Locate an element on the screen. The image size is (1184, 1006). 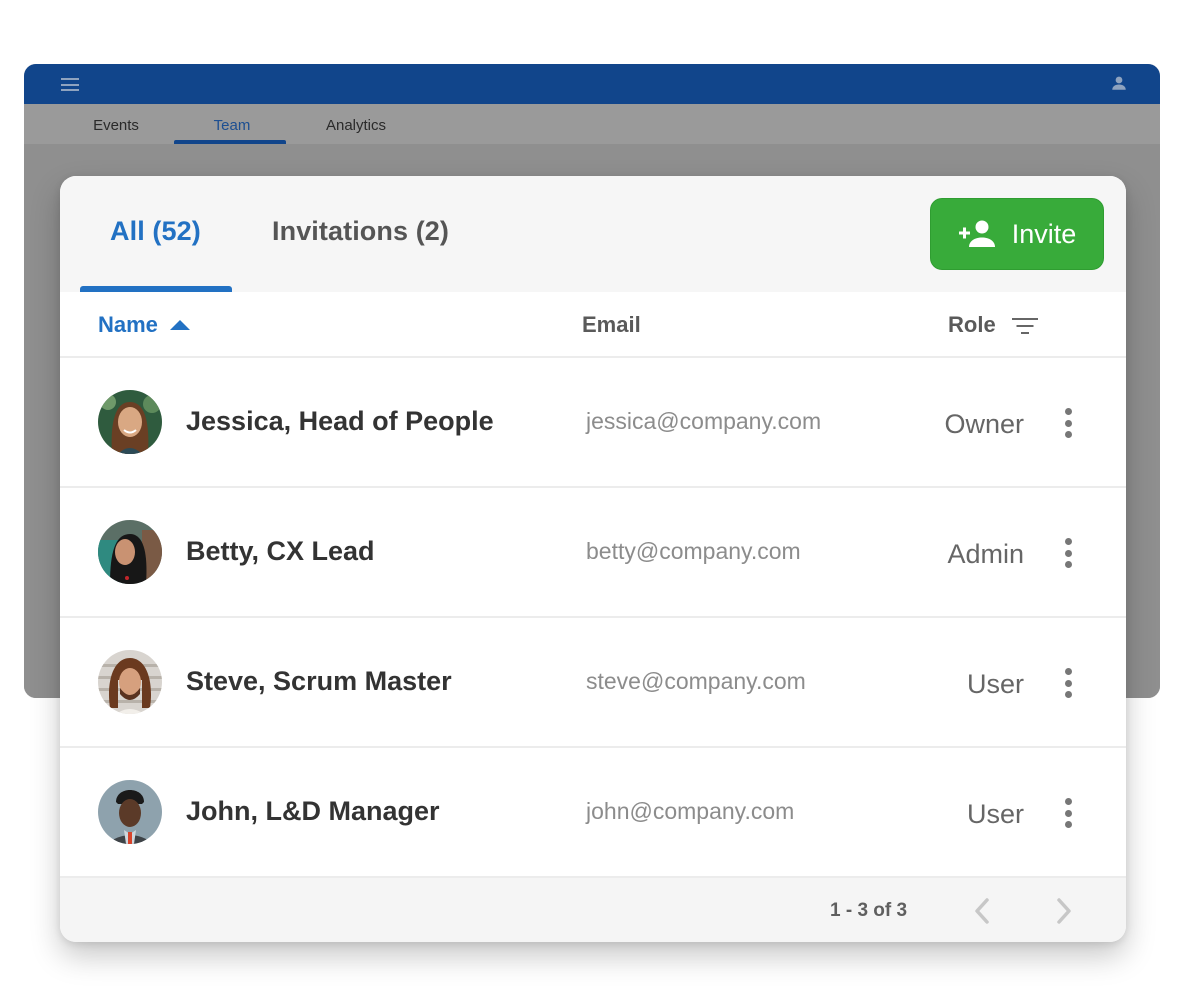
member-role: Admin is located at coordinates (985, 554).